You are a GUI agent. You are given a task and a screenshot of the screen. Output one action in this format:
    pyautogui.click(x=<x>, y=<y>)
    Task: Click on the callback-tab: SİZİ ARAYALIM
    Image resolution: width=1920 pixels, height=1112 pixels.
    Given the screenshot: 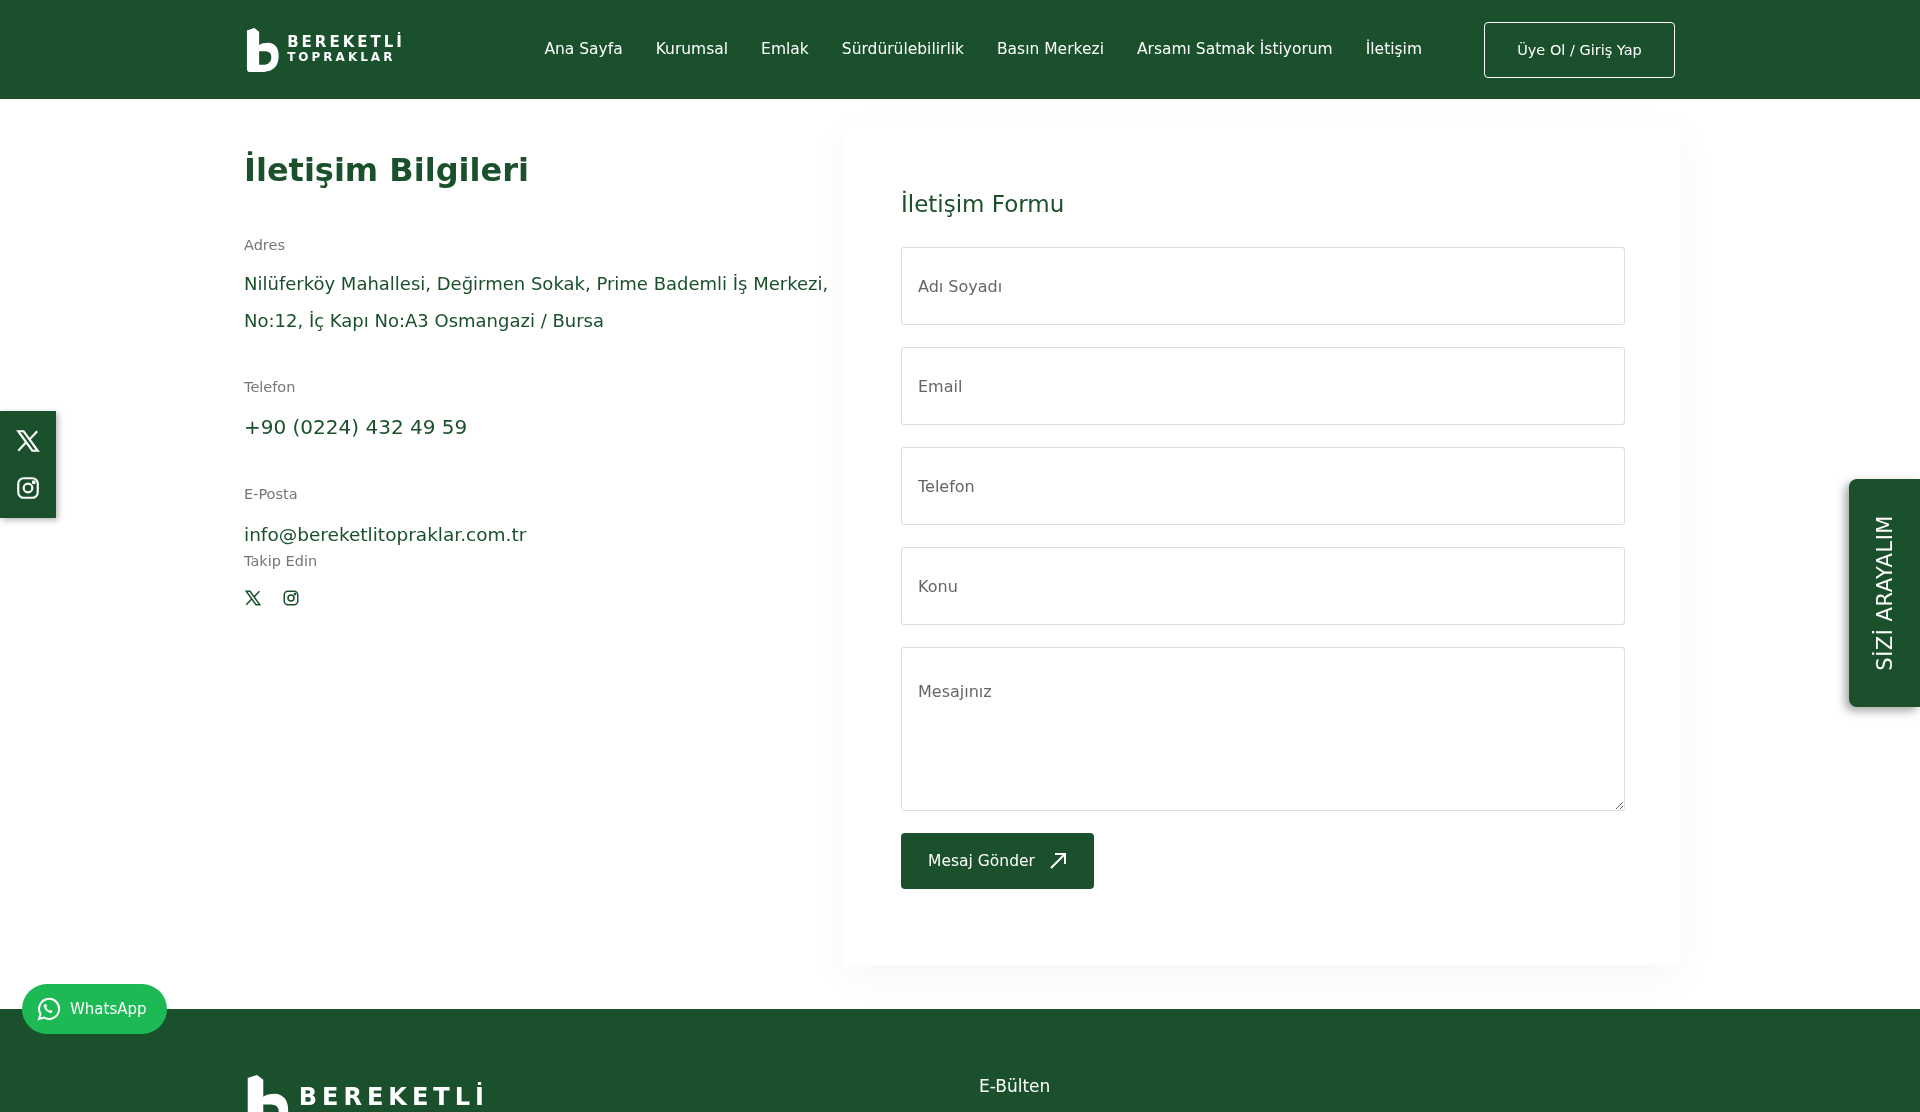 What is the action you would take?
    pyautogui.click(x=1884, y=593)
    